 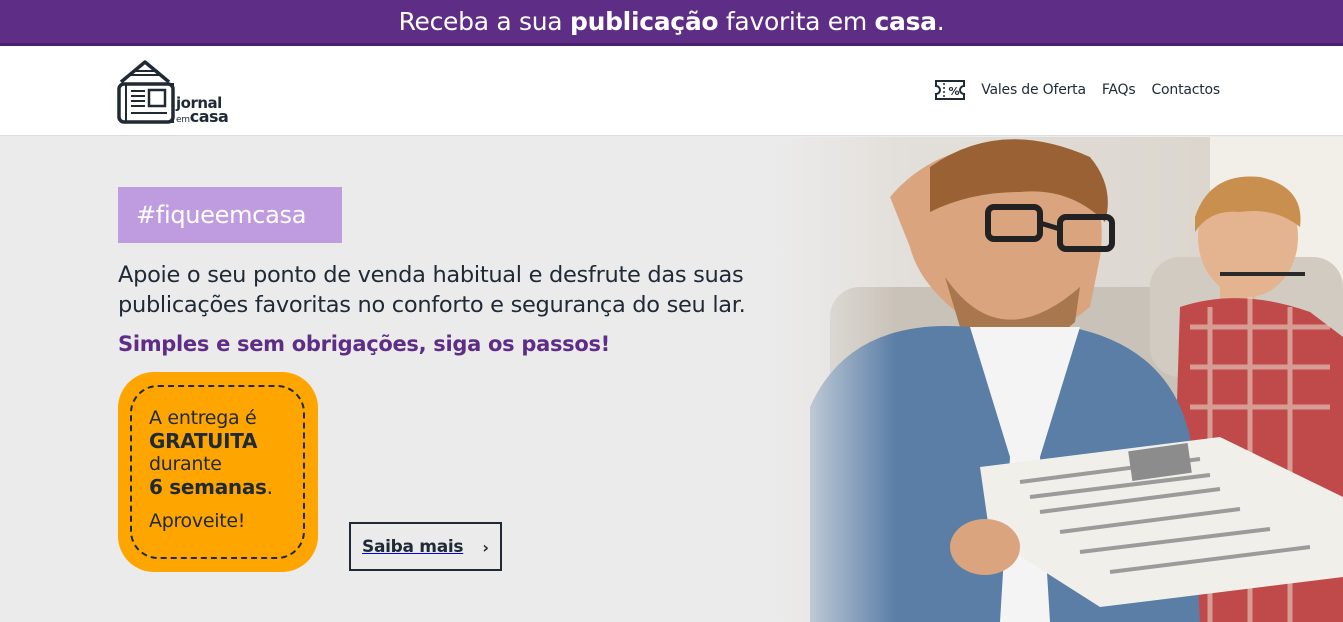 I want to click on offer-line-3: durante, so click(x=185, y=464).